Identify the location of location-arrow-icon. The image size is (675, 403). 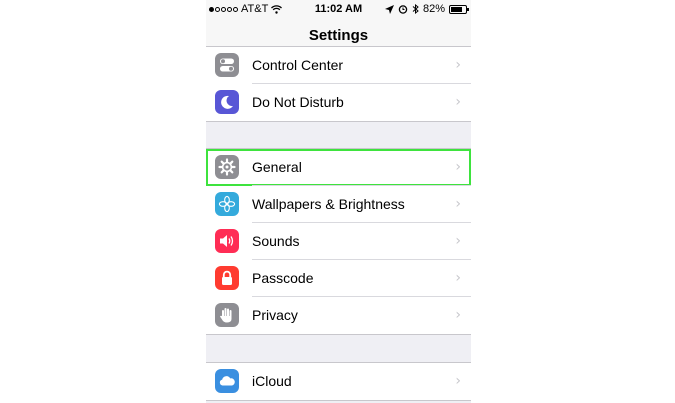
(389, 9).